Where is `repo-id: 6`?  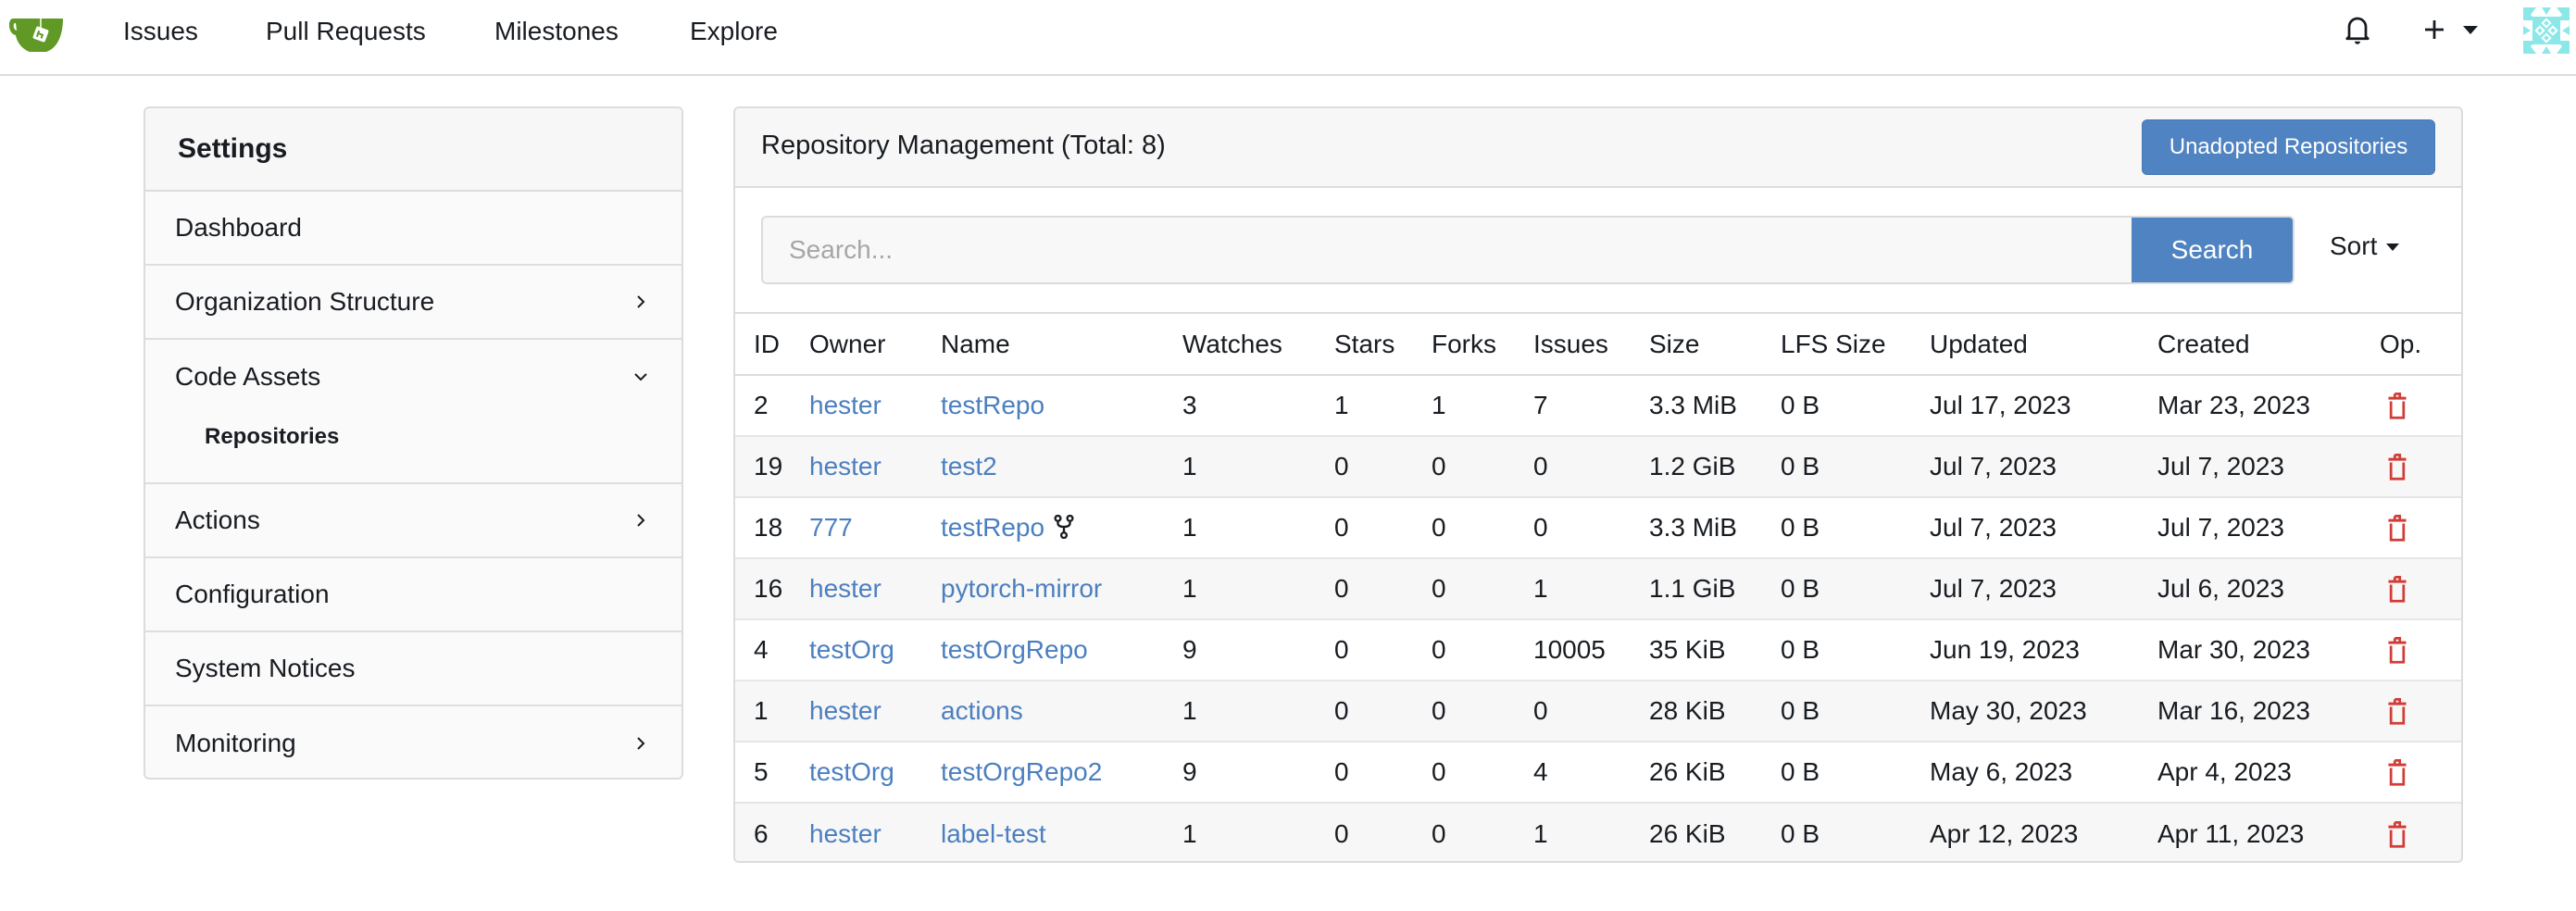 repo-id: 6 is located at coordinates (761, 833).